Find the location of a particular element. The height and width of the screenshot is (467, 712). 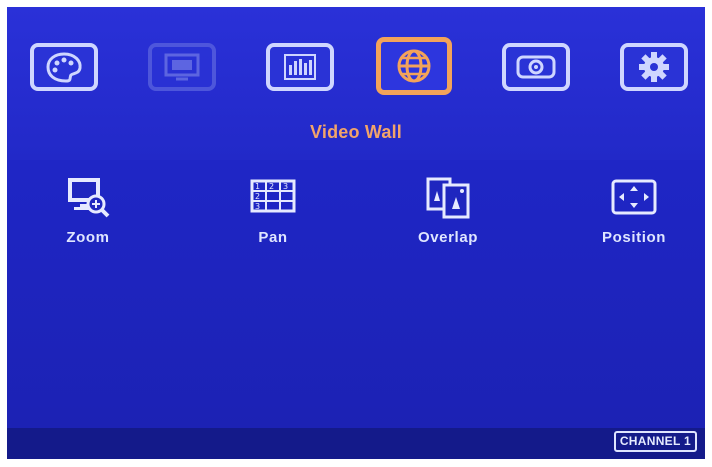

channel-badge: CHANNEL 1 is located at coordinates (655, 441).